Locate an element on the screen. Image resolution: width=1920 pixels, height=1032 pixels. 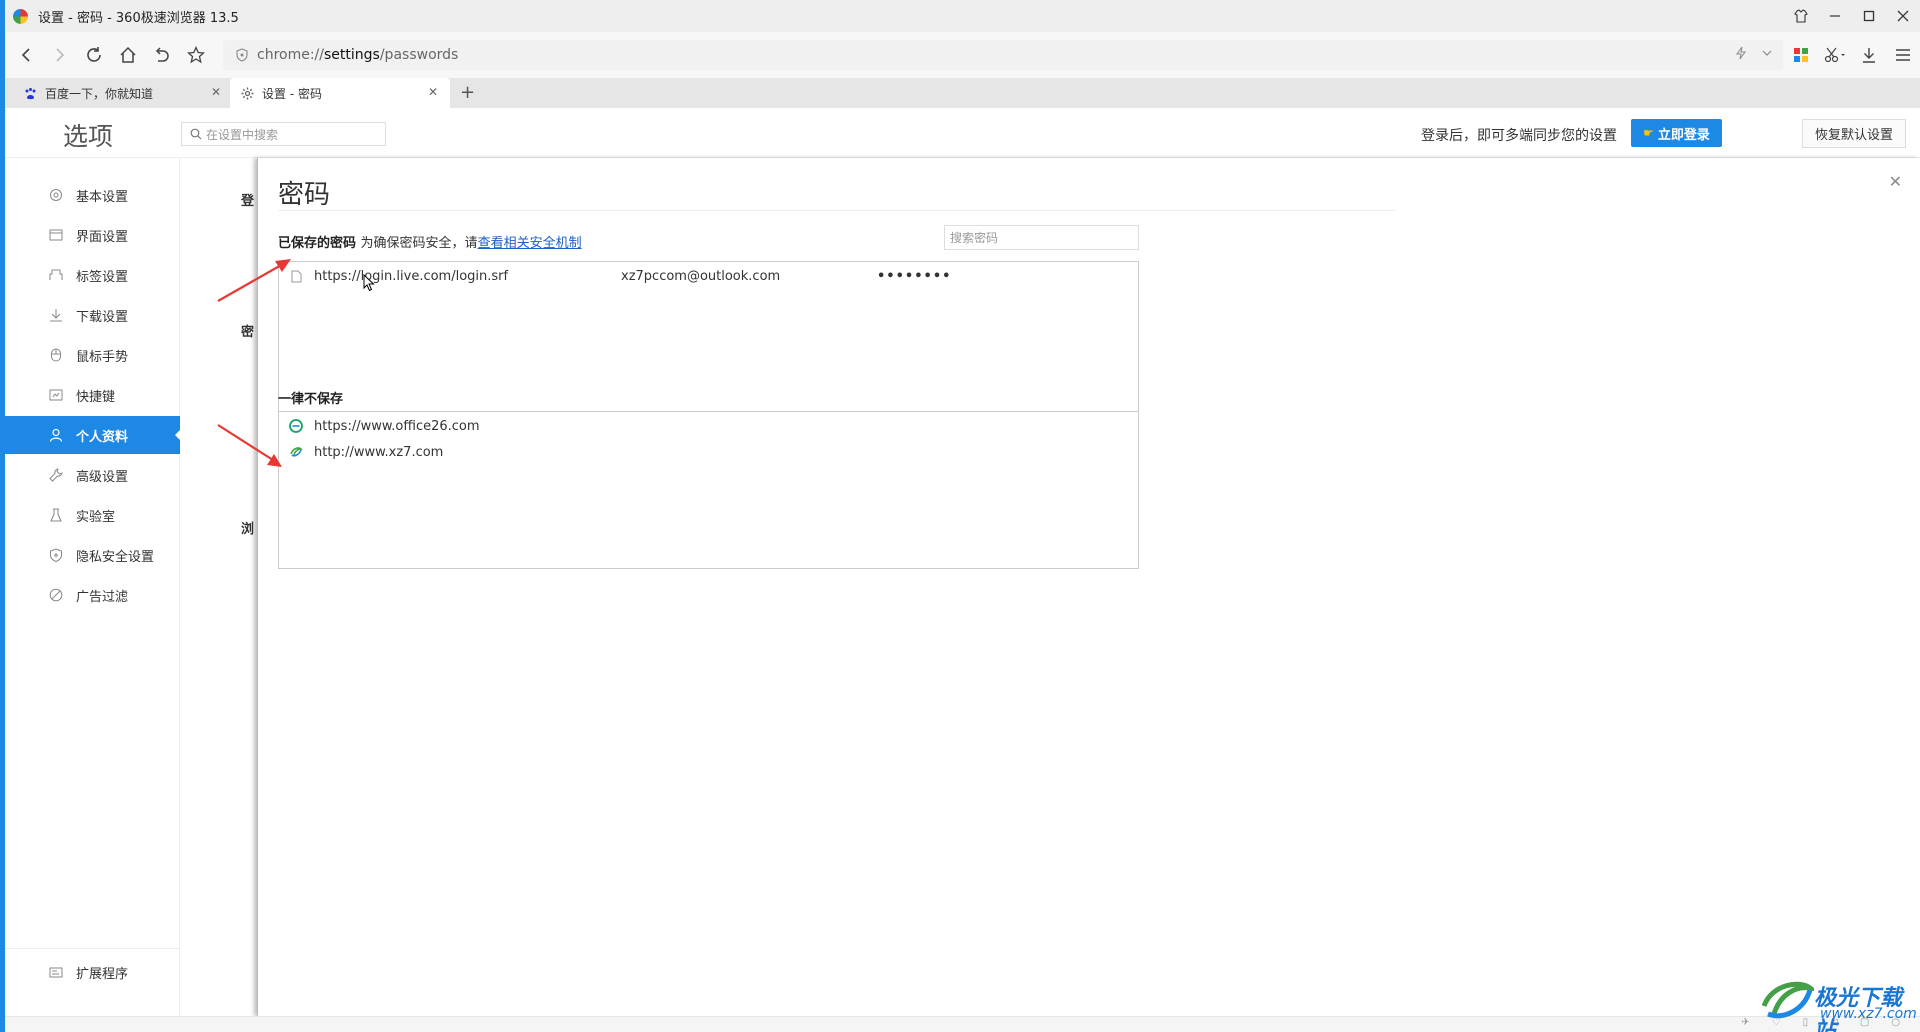
sidebar-item-basic: 基本设置 is located at coordinates (92, 195).